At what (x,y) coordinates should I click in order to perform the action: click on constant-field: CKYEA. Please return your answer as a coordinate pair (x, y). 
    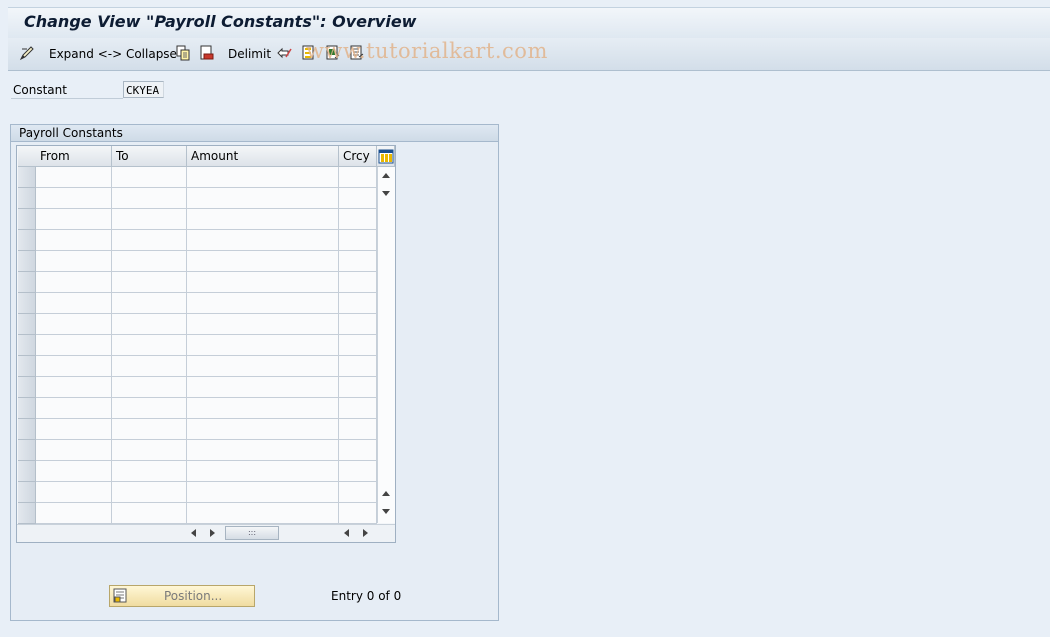
    Looking at the image, I should click on (143, 89).